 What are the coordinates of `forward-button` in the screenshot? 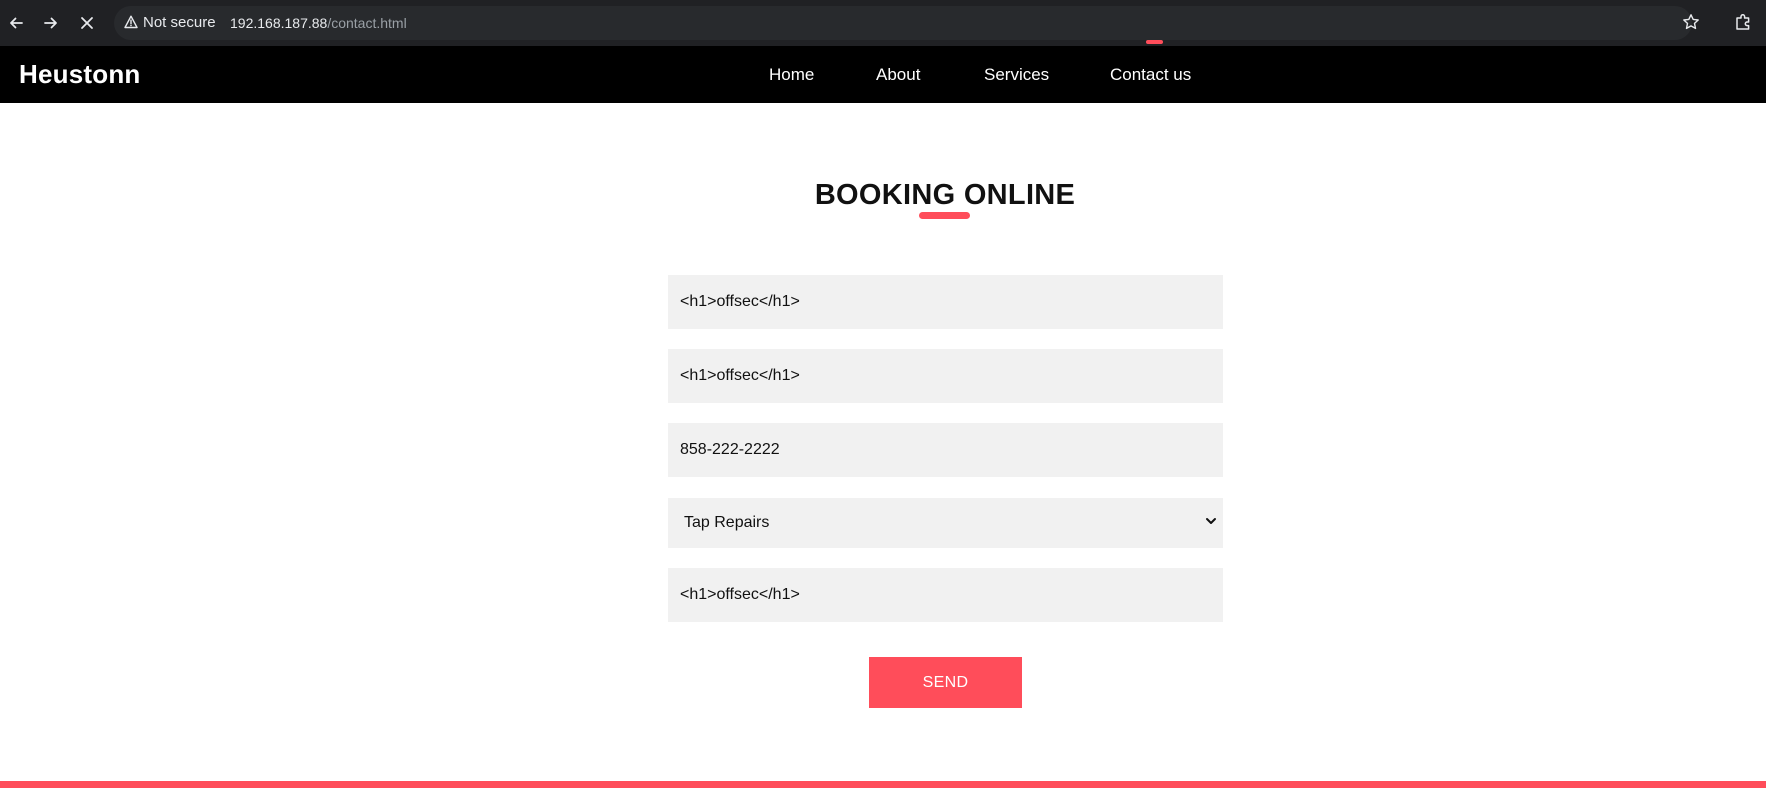 It's located at (51, 23).